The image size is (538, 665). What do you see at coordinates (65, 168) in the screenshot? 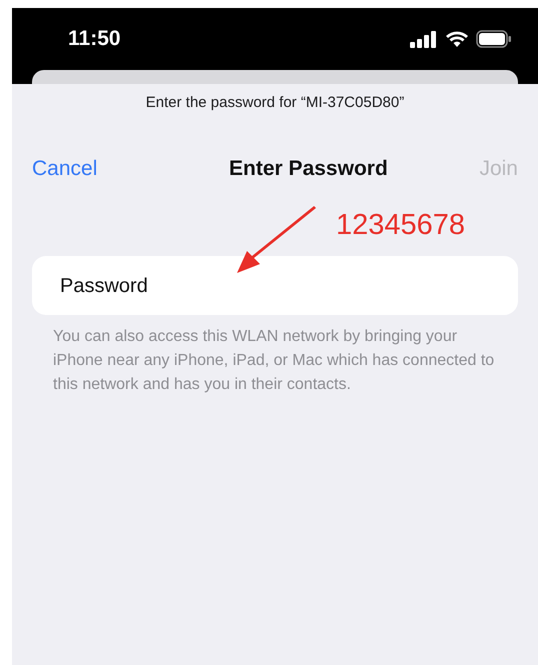
I see `cancel-button: Cancel` at bounding box center [65, 168].